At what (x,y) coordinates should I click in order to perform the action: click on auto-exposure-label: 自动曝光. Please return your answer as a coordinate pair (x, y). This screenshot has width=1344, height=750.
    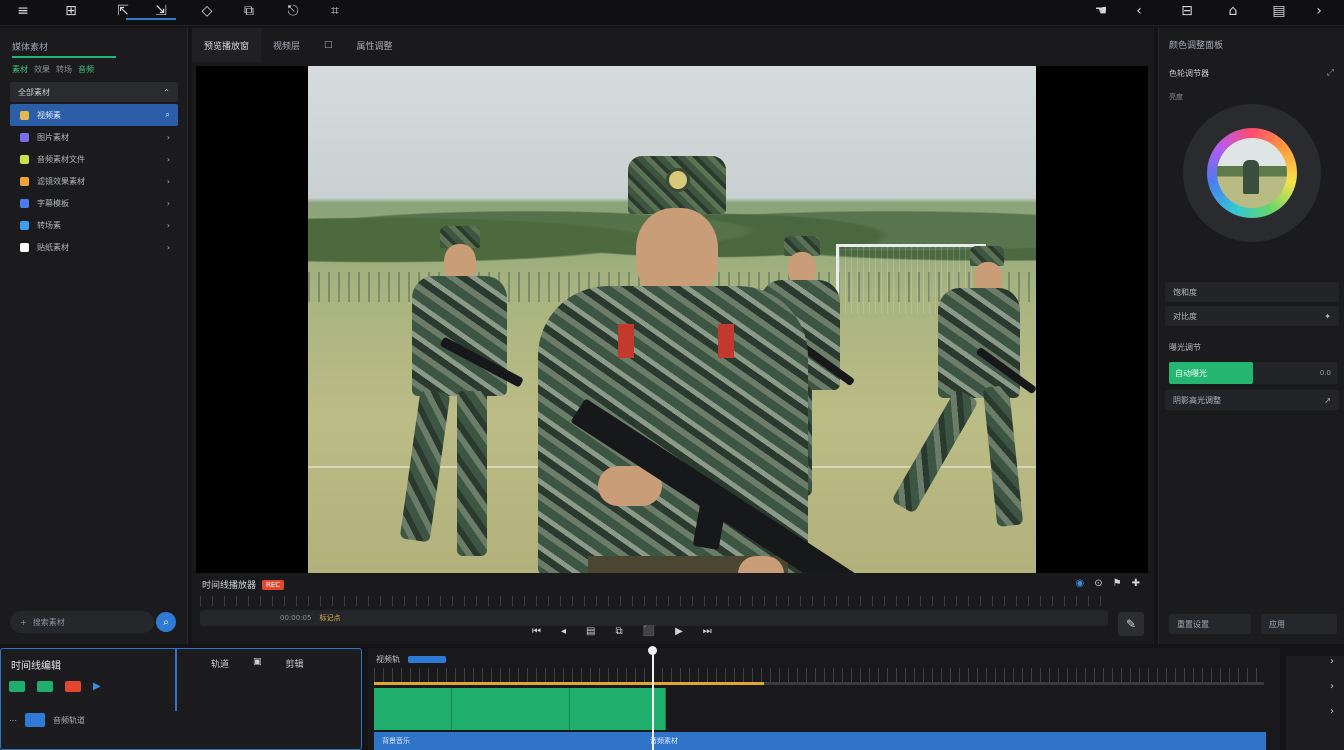
    Looking at the image, I should click on (1191, 373).